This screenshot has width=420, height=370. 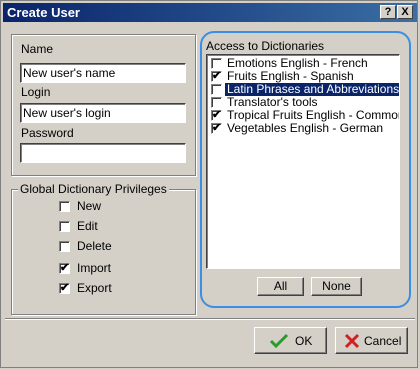 What do you see at coordinates (94, 288) in the screenshot?
I see `privilege-label: Export` at bounding box center [94, 288].